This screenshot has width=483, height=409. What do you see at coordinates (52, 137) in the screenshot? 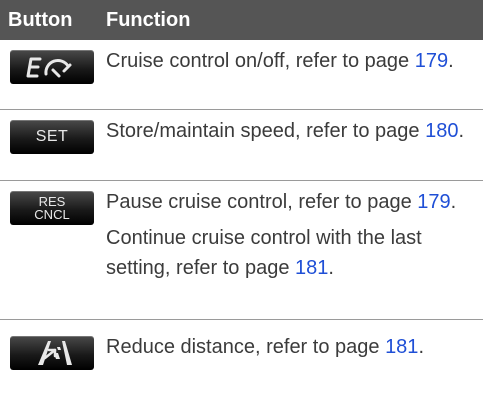
I see `set-button: SET` at bounding box center [52, 137].